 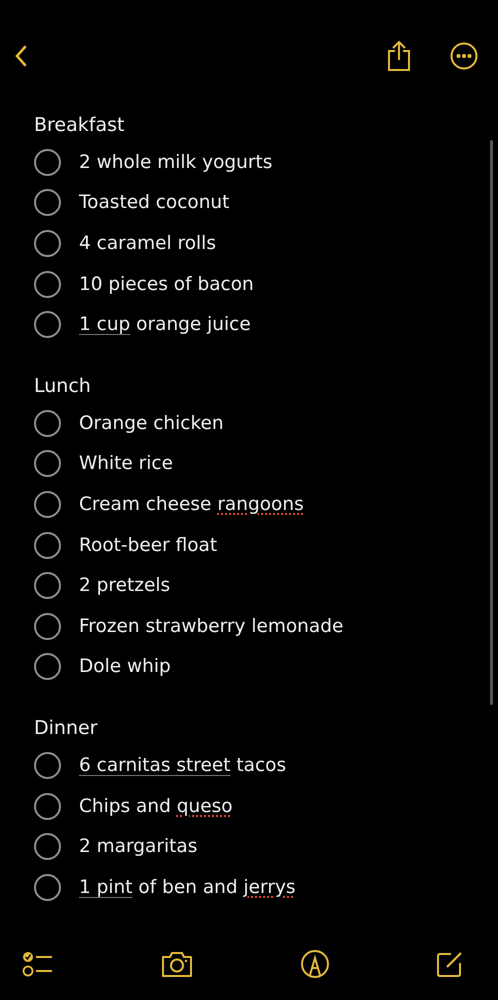 What do you see at coordinates (80, 125) in the screenshot?
I see `section-heading: Breakfast` at bounding box center [80, 125].